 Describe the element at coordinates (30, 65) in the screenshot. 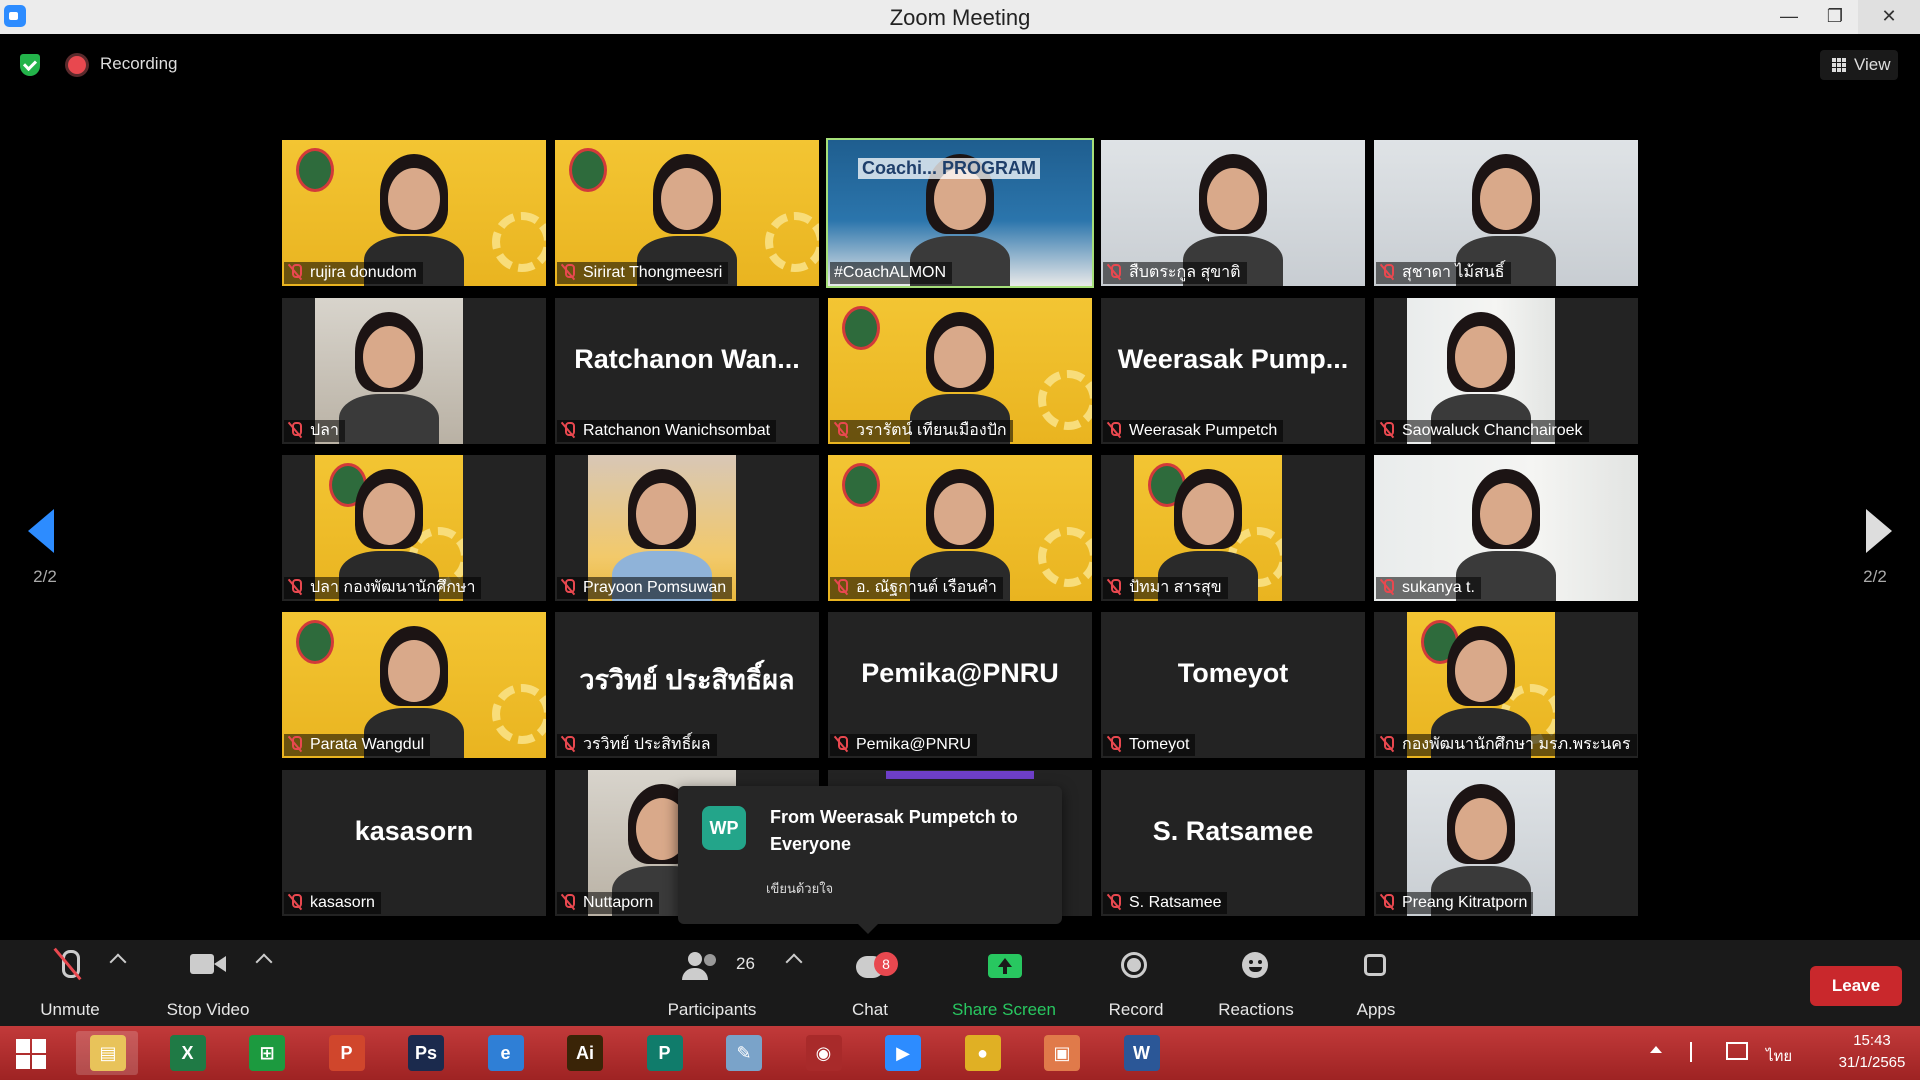

I see `security-shield-icon` at that location.